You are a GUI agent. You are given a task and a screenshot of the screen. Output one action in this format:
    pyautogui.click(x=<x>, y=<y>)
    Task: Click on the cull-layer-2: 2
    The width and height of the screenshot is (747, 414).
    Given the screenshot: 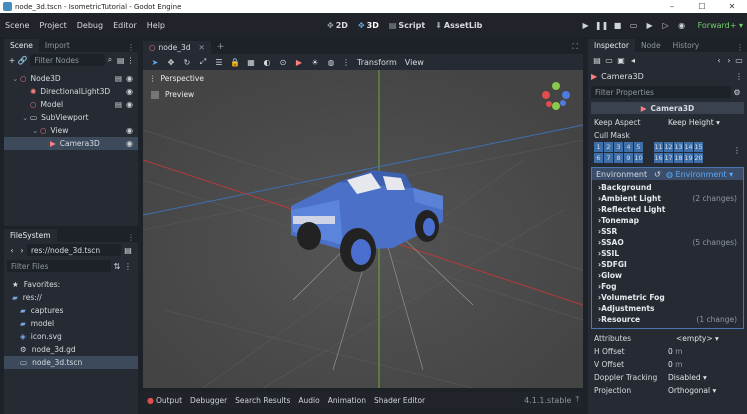 What is the action you would take?
    pyautogui.click(x=608, y=147)
    